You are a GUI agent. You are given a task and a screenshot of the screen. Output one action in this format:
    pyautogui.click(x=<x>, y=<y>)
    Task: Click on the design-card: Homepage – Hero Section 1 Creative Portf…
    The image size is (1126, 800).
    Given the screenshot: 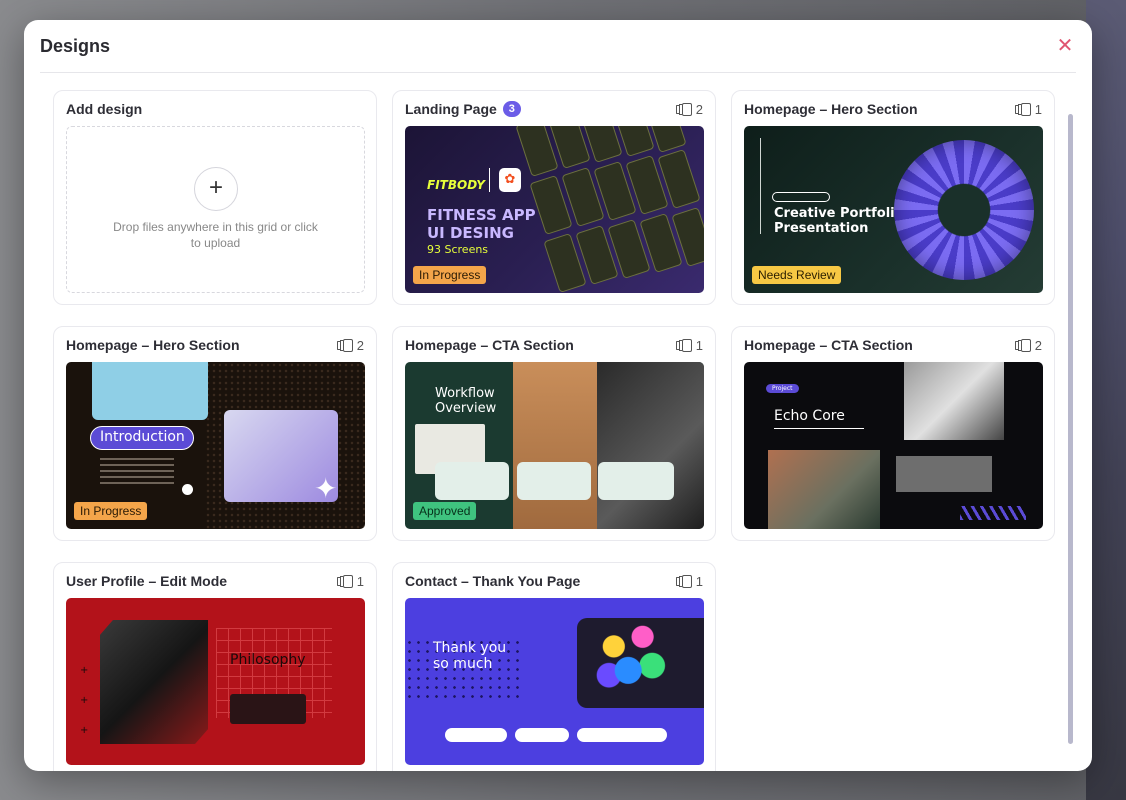 What is the action you would take?
    pyautogui.click(x=893, y=197)
    